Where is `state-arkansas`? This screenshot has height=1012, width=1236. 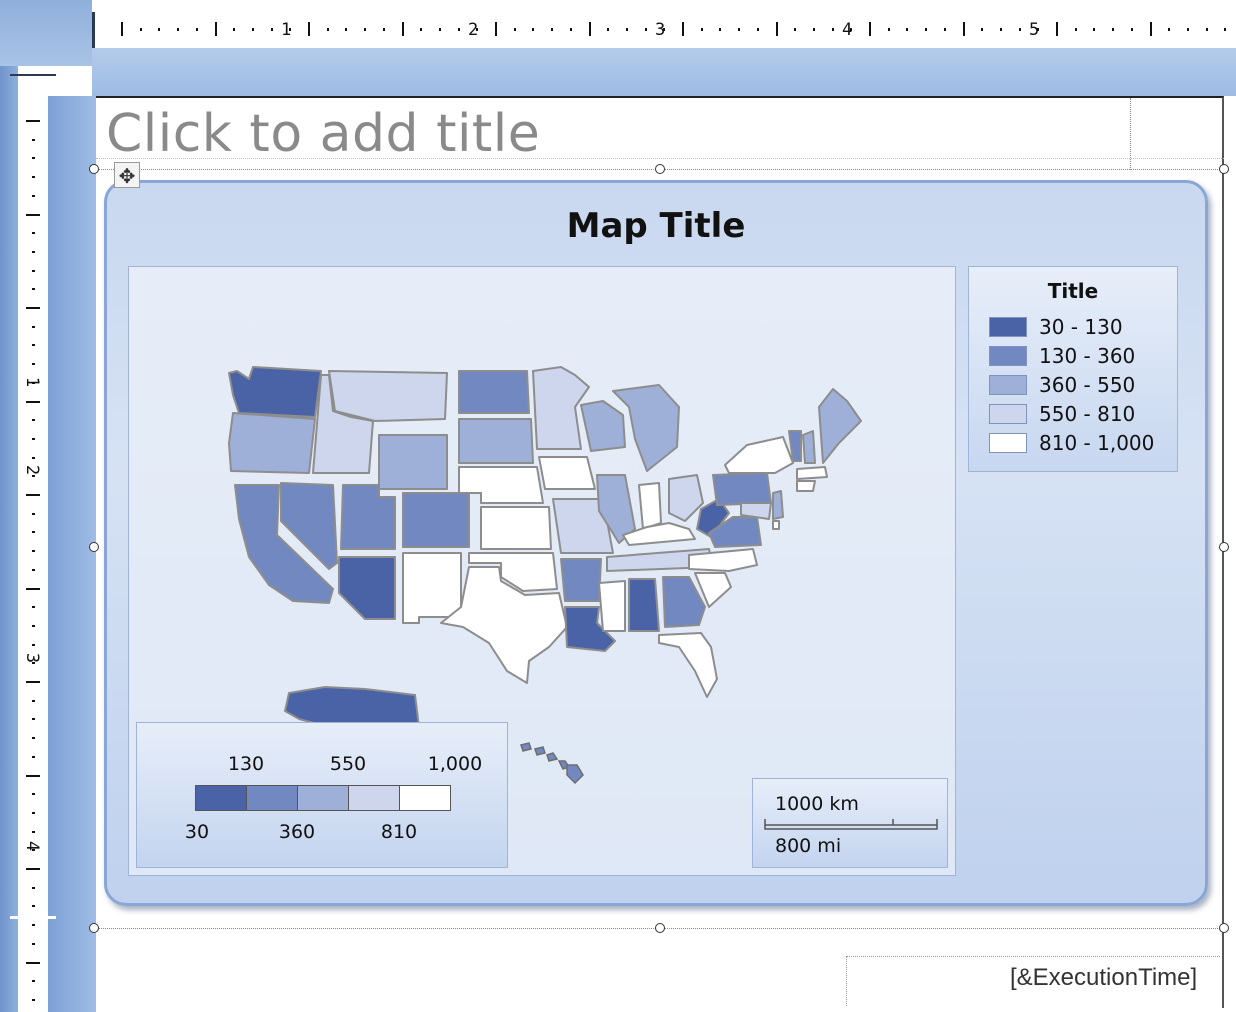
state-arkansas is located at coordinates (581, 580).